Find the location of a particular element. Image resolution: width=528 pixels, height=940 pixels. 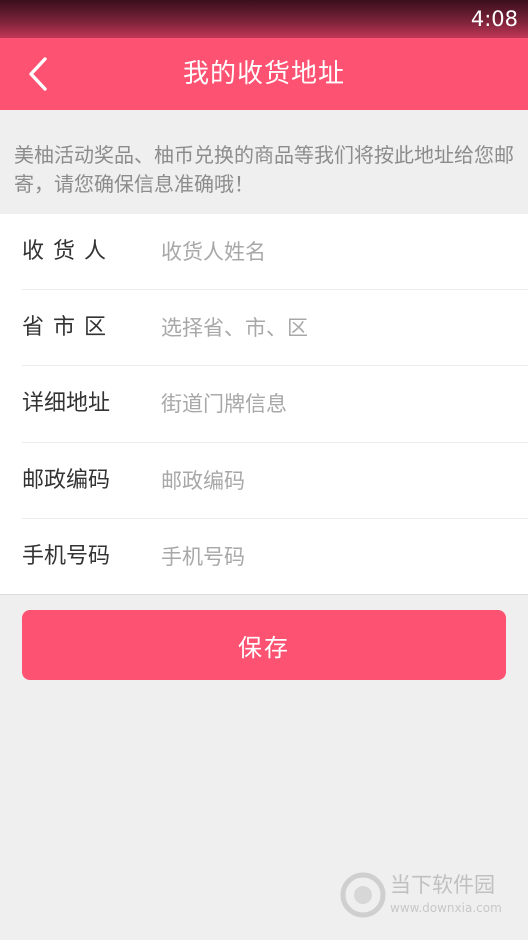

postal-code-row: 邮政编码 is located at coordinates (275, 481).